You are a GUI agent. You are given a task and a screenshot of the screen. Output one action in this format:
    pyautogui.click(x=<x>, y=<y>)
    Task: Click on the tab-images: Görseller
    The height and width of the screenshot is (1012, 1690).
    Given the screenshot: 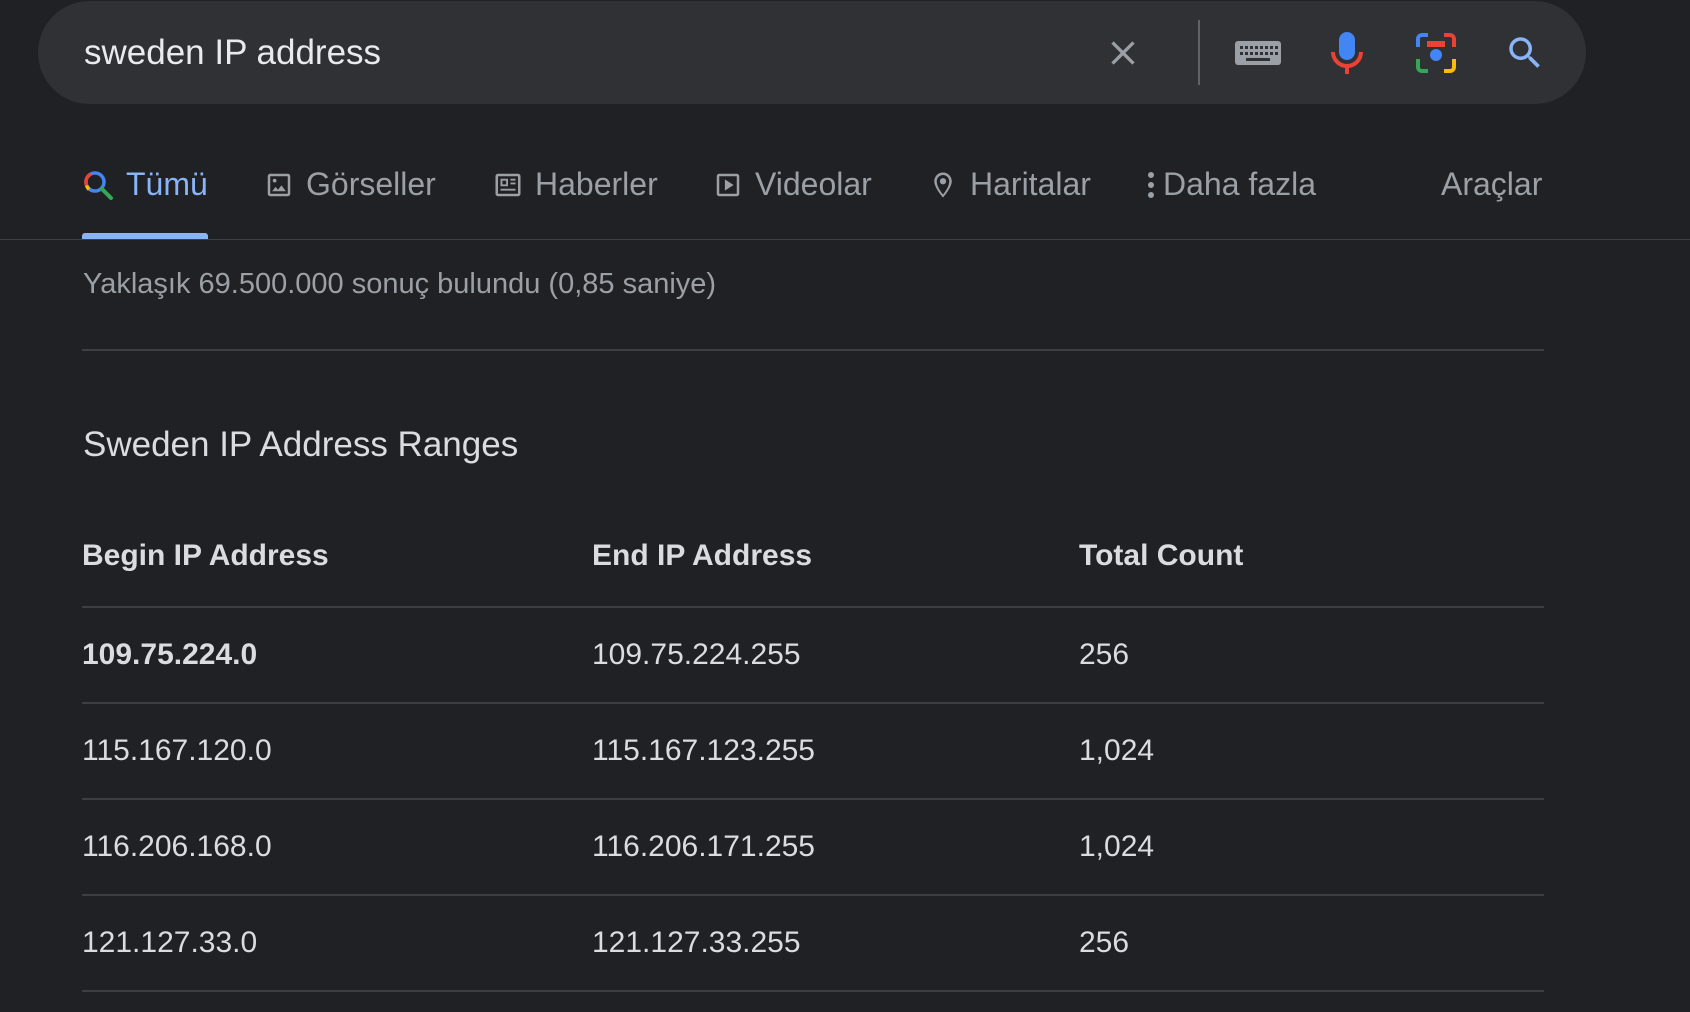 What is the action you would take?
    pyautogui.click(x=350, y=184)
    